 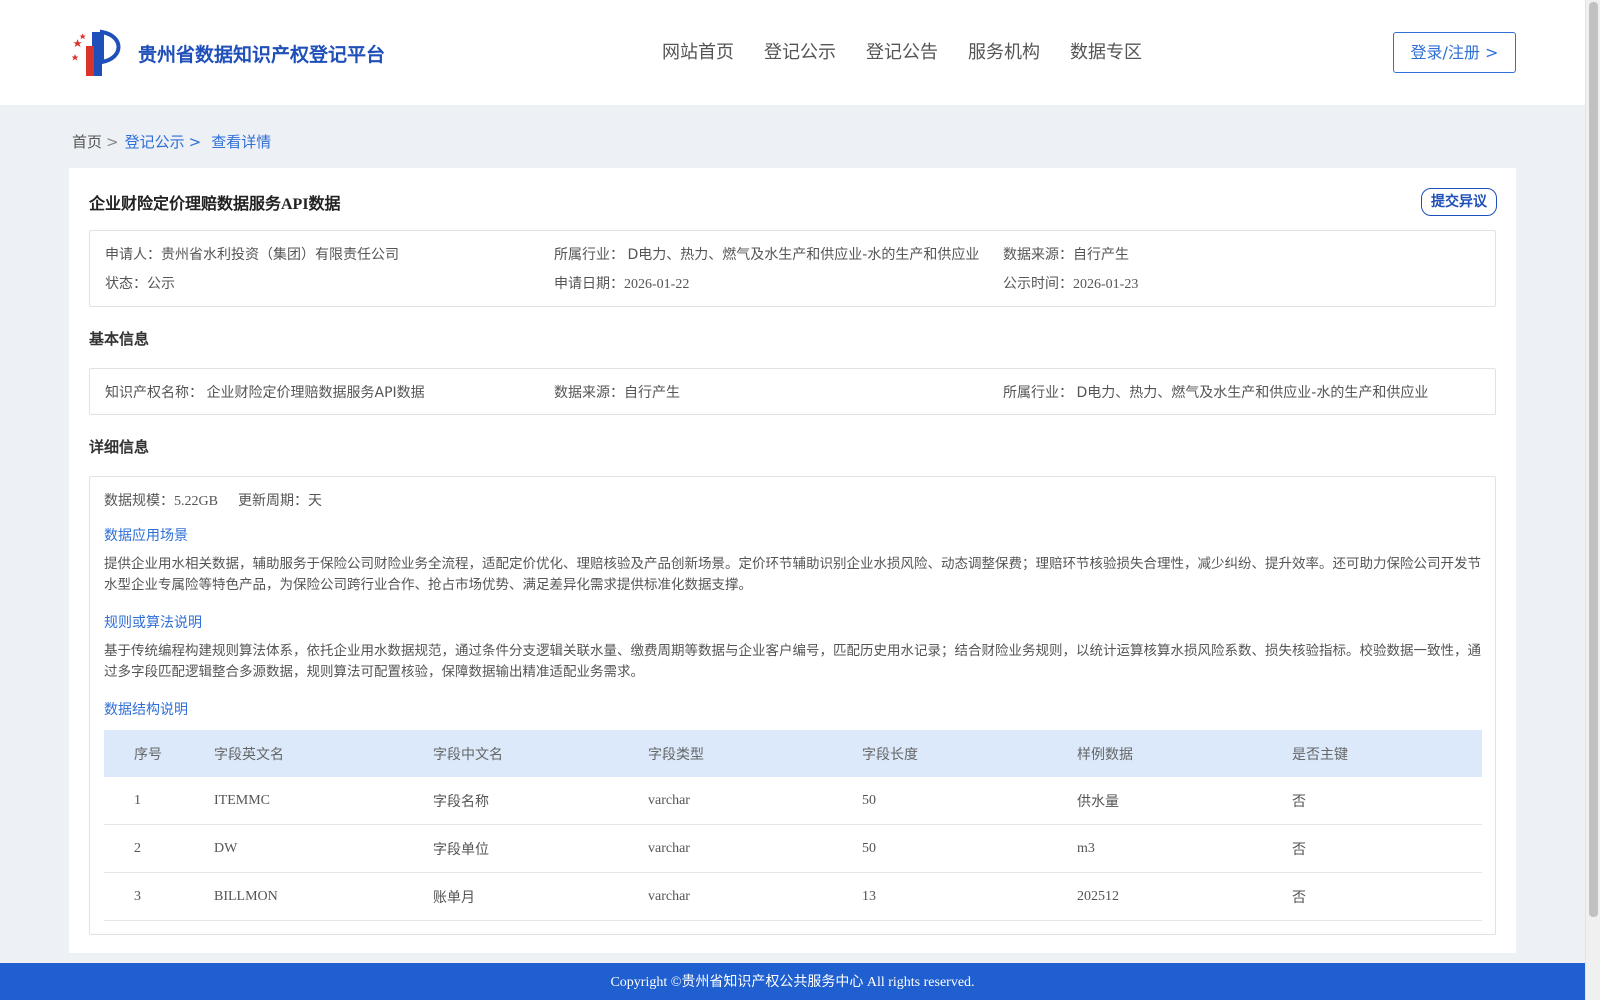 I want to click on detail-info-title: 详细信息, so click(x=119, y=447).